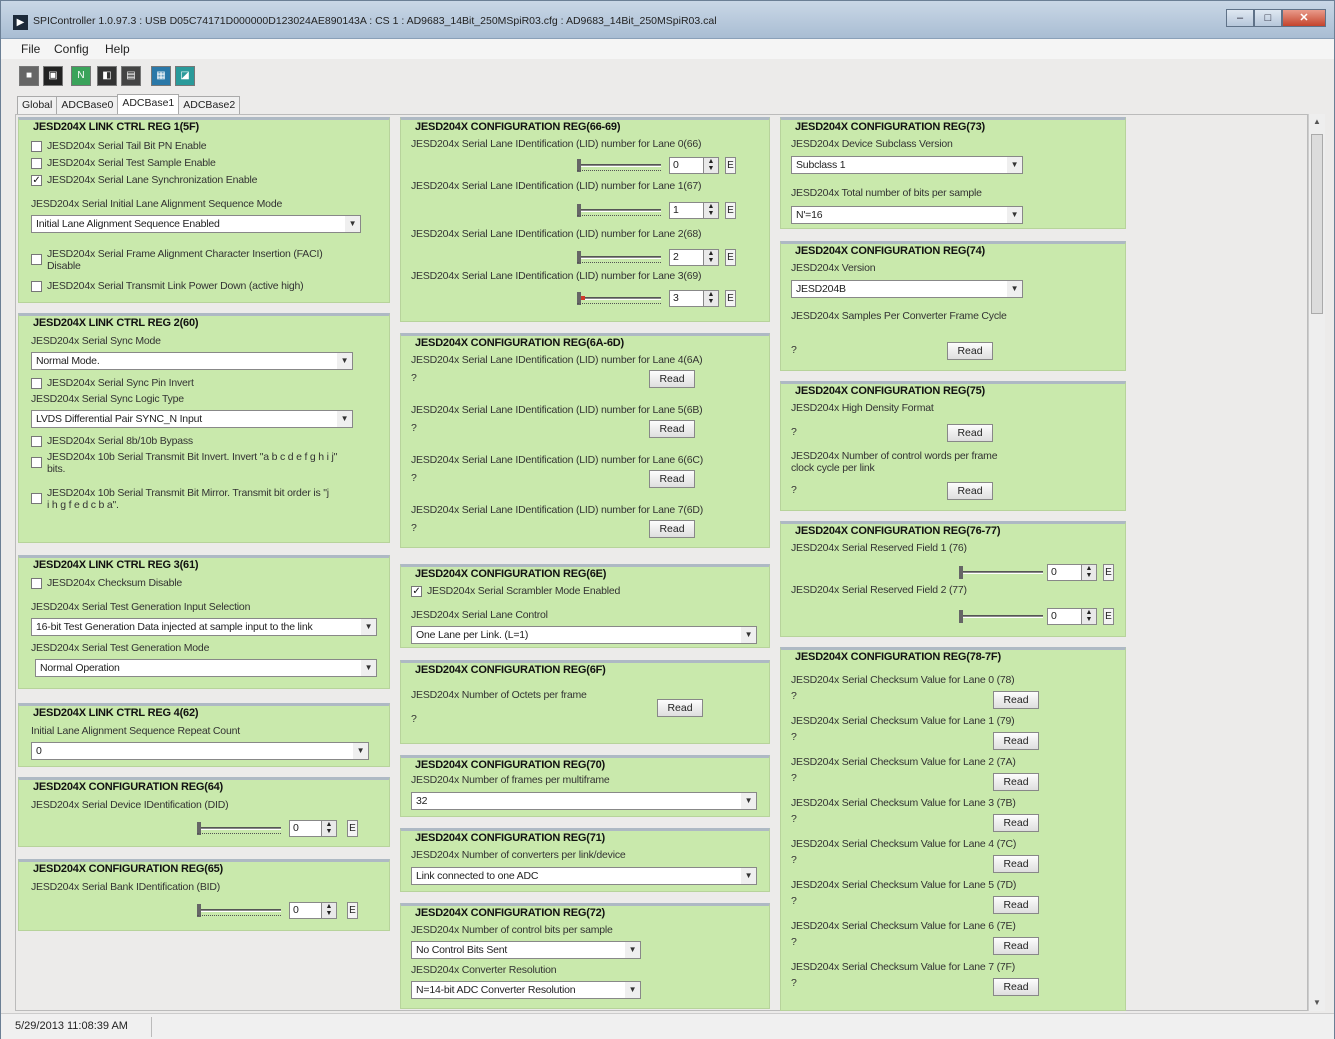 Image resolution: width=1335 pixels, height=1039 pixels. I want to click on frames-per-multiframe-select: 32 ▼, so click(584, 801).